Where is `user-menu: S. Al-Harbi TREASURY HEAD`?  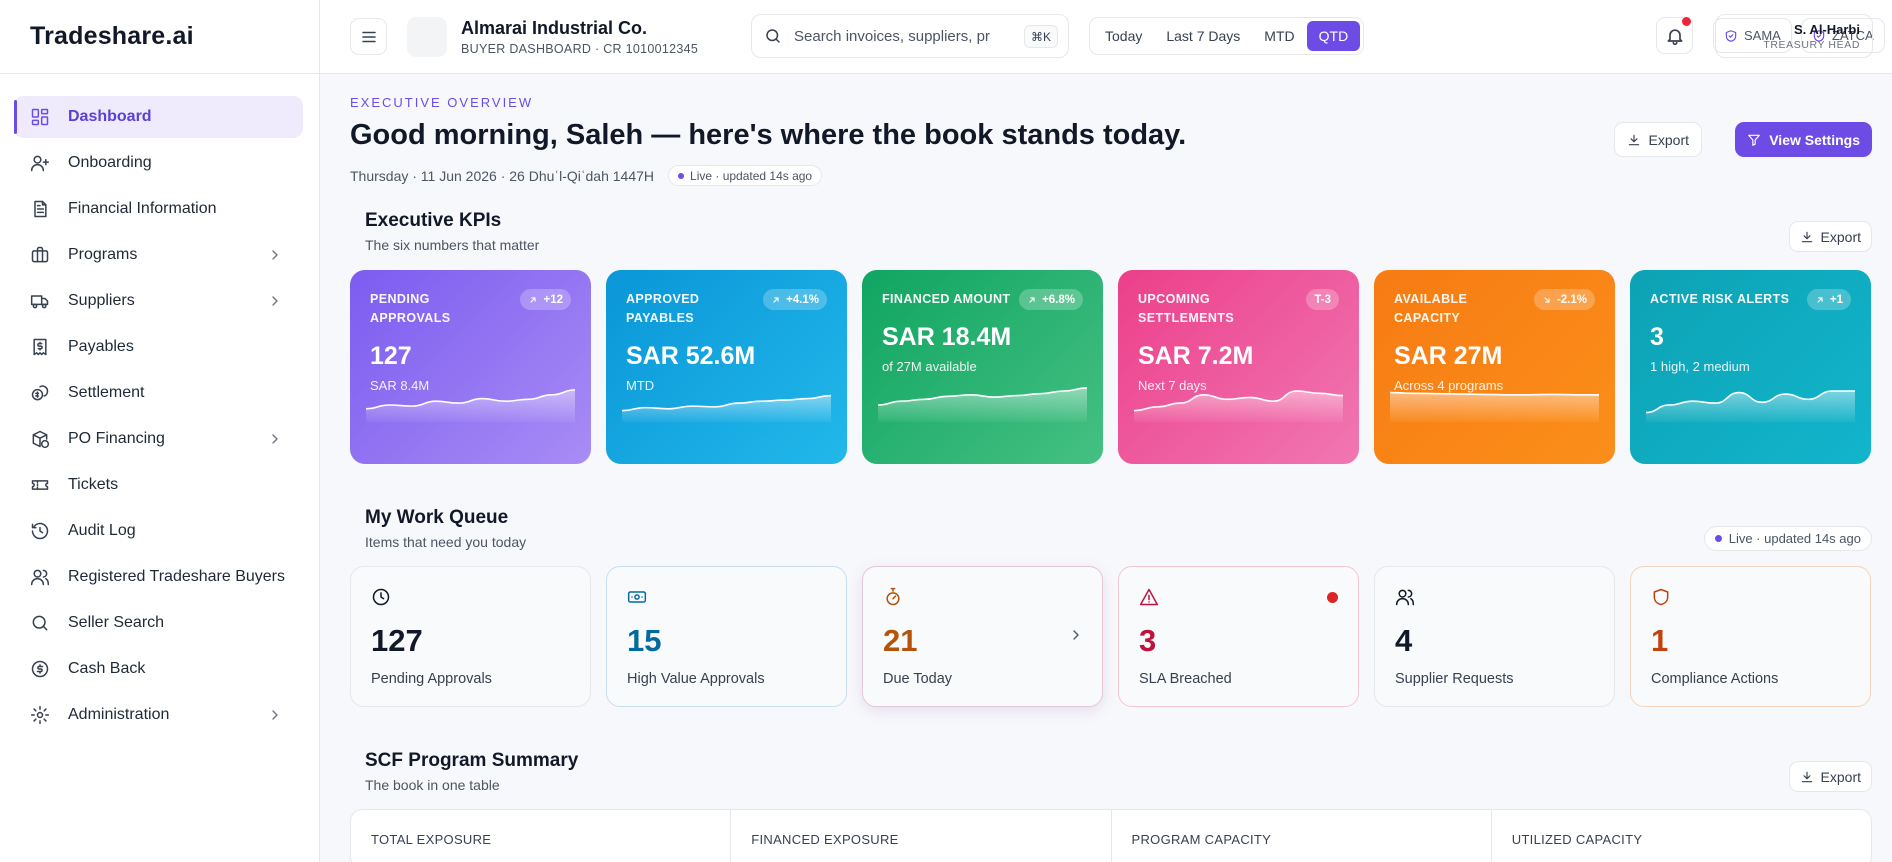 user-menu: S. Al-Harbi TREASURY HEAD is located at coordinates (1794, 36).